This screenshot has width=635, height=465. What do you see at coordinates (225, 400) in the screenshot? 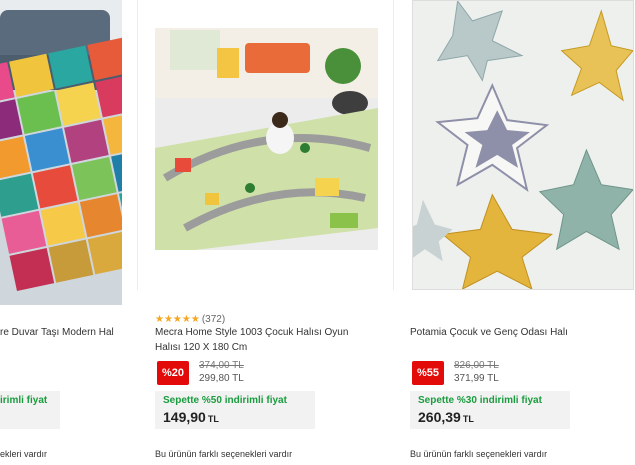
I see `basket-discount-text-2: Sepette %50 indirimli fiyat` at bounding box center [225, 400].